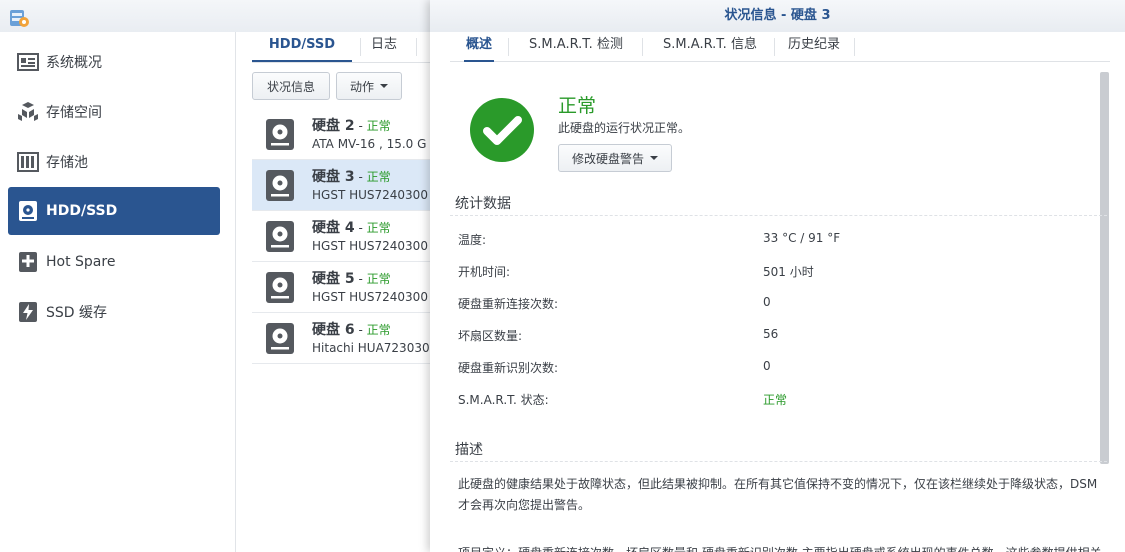 The height and width of the screenshot is (552, 1125). Describe the element at coordinates (67, 163) in the screenshot. I see `sidebar-item-label: 存储池` at that location.